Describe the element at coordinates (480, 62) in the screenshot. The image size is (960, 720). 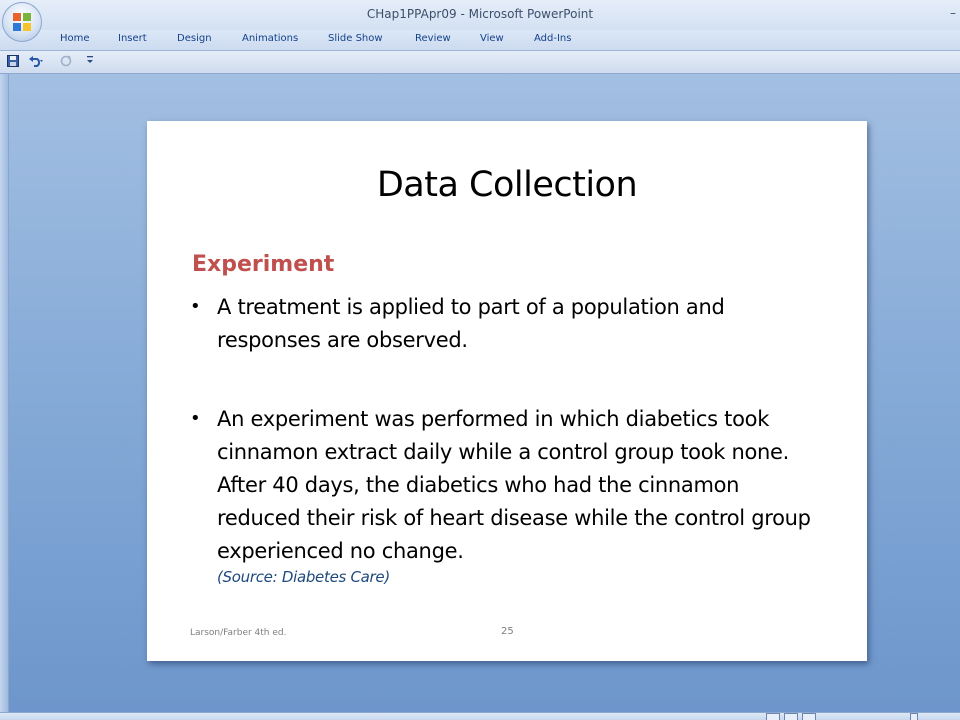
I see `quick-access-toolbar` at that location.